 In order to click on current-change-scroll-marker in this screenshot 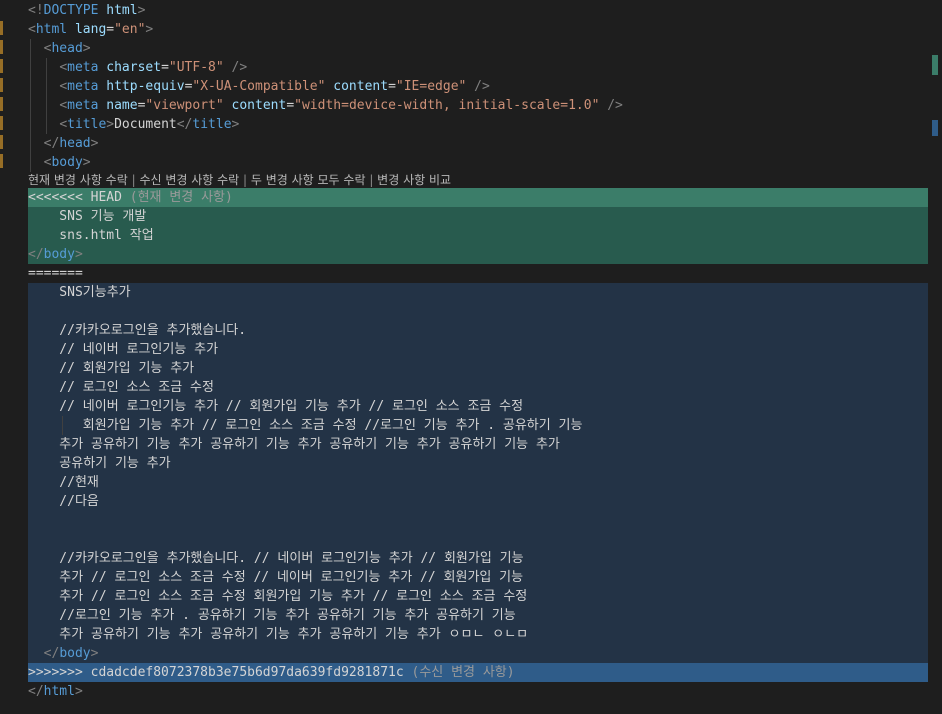, I will do `click(935, 65)`.